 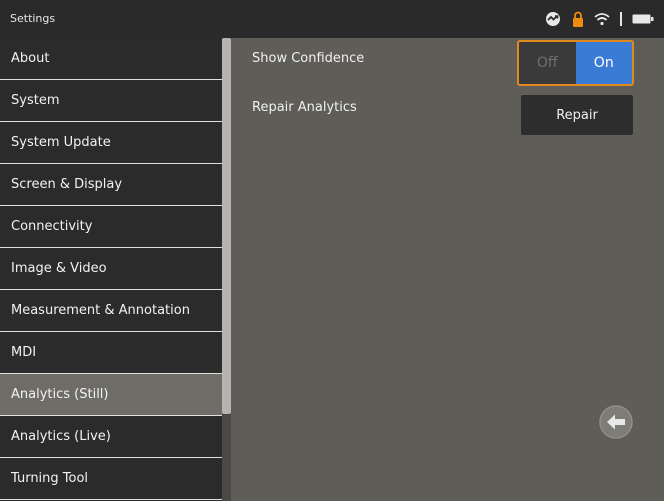 I want to click on sidebar-item-label: Analytics (Still), so click(x=60, y=394).